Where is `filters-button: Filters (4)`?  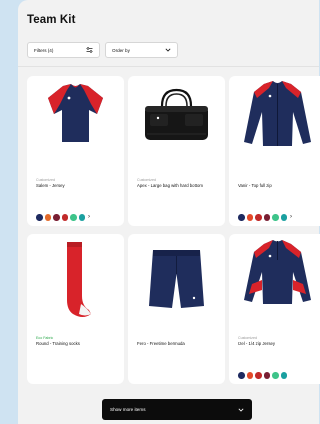 filters-button: Filters (4) is located at coordinates (63, 50).